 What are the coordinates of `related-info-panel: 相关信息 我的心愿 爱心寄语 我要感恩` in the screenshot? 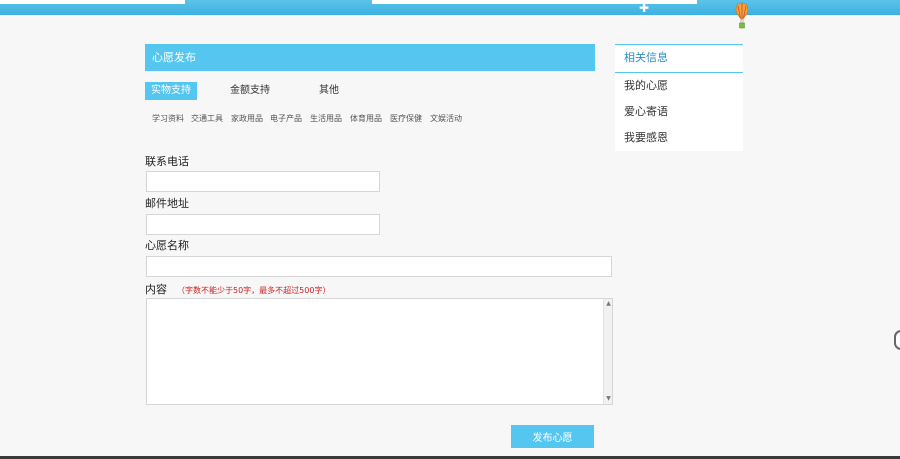 It's located at (679, 97).